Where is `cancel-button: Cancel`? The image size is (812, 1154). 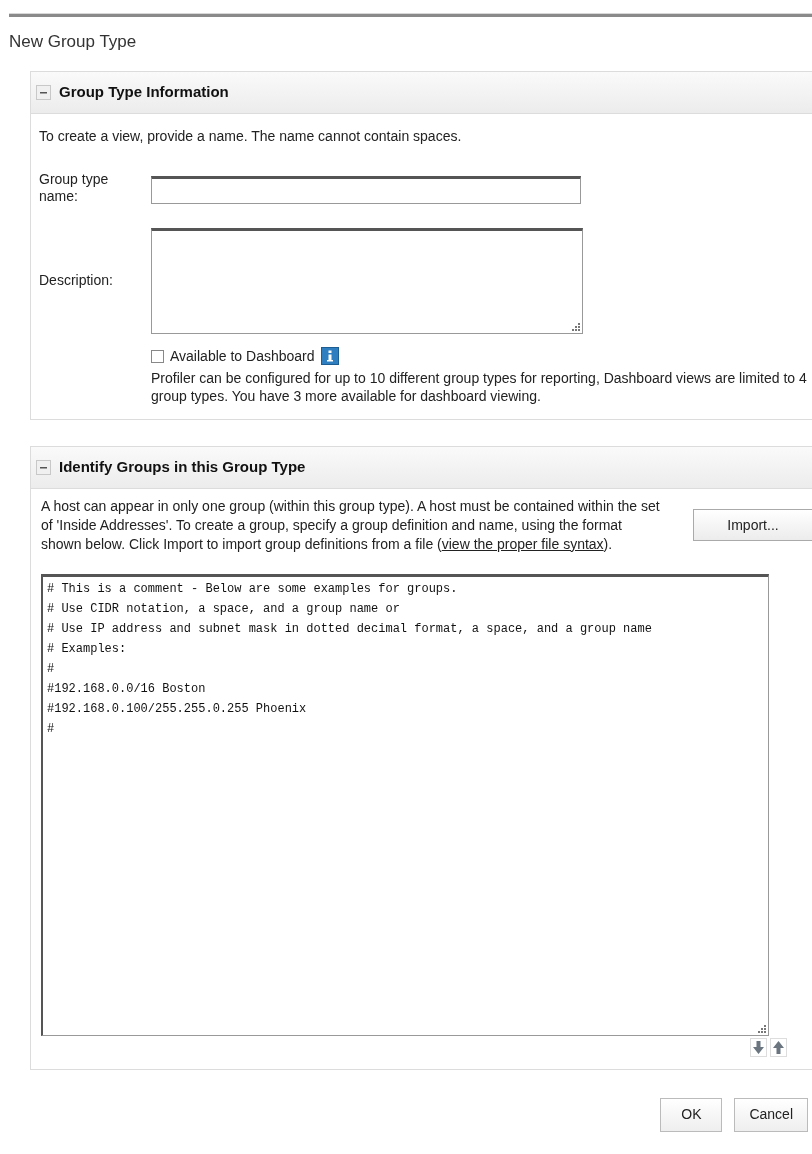
cancel-button: Cancel is located at coordinates (771, 1114).